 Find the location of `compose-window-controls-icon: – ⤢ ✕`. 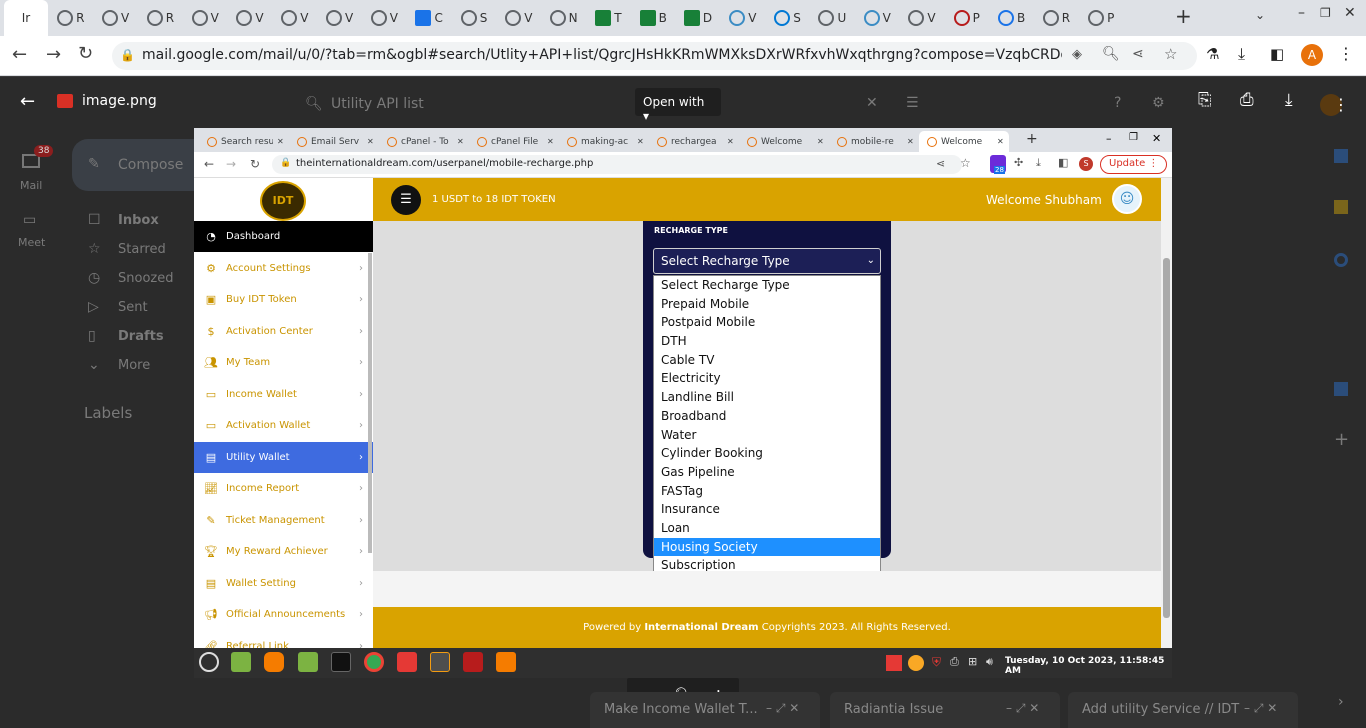

compose-window-controls-icon: – ⤢ ✕ is located at coordinates (1023, 708).